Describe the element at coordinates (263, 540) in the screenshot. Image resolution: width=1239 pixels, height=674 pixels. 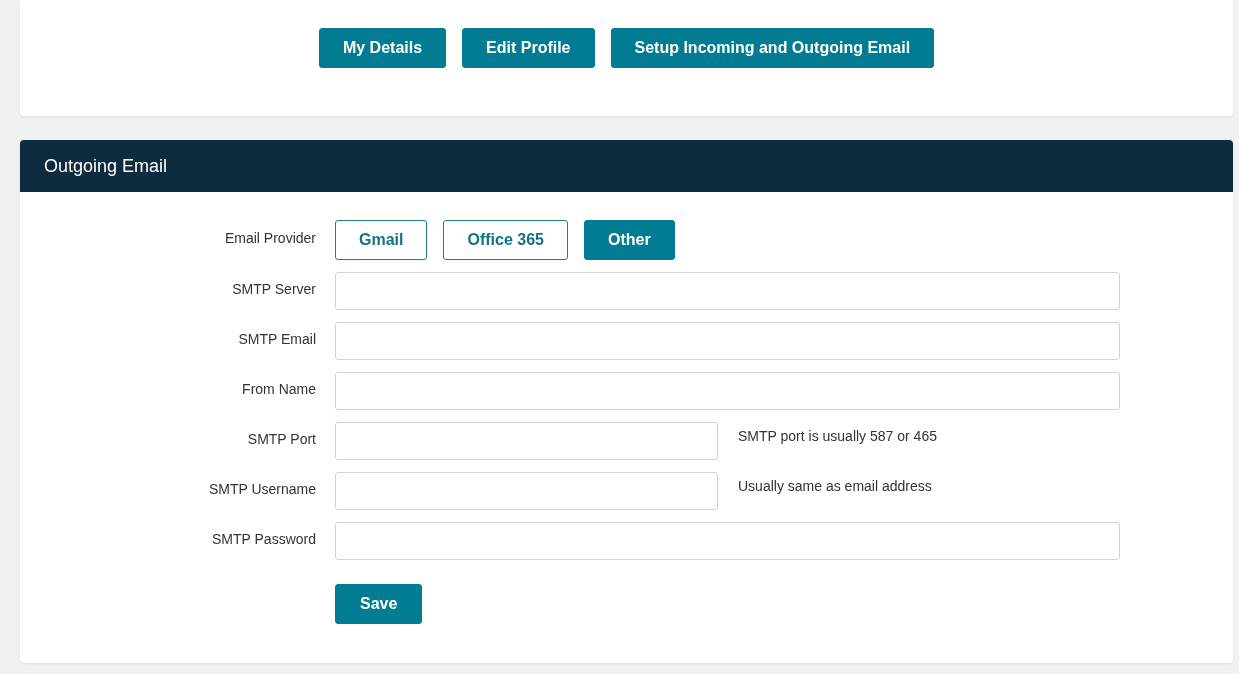
I see `field-label: SMTP Password` at that location.